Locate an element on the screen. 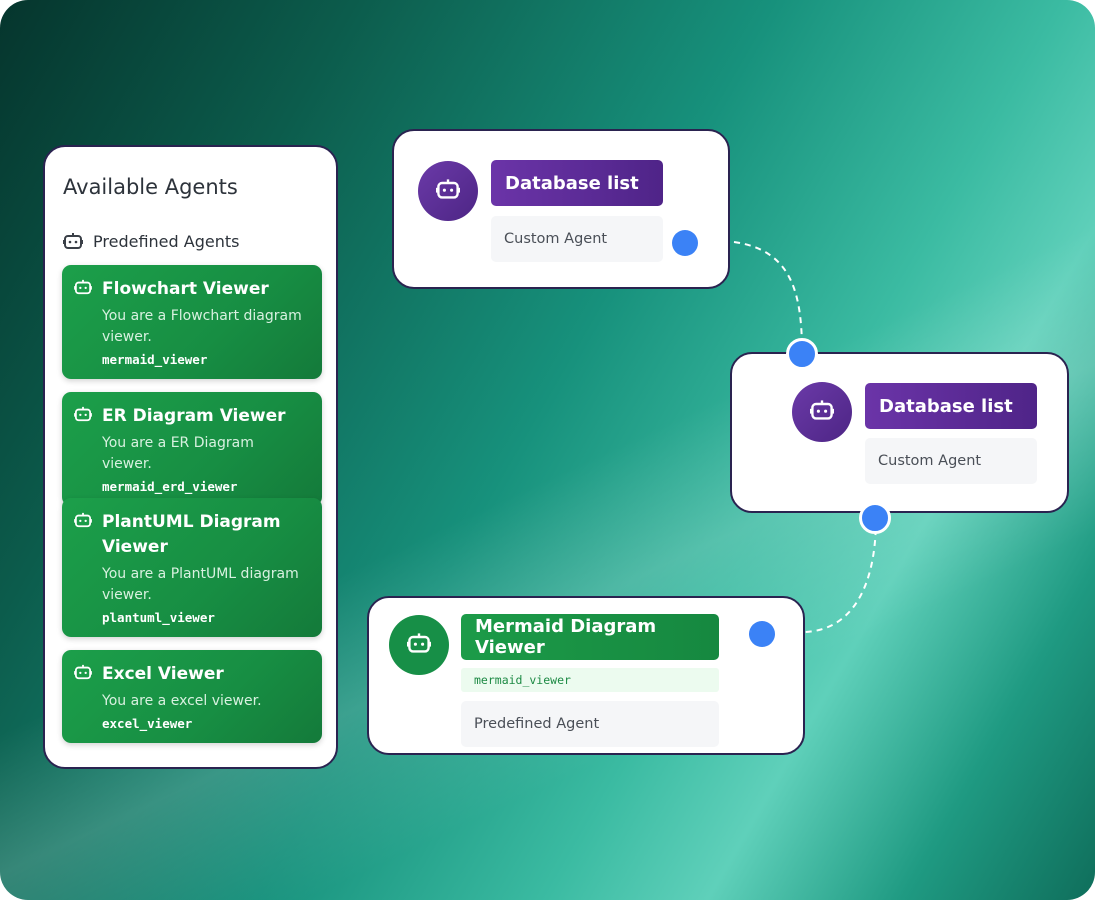 Image resolution: width=1095 pixels, height=900 pixels. agent-name: ER Diagram Viewer is located at coordinates (194, 416).